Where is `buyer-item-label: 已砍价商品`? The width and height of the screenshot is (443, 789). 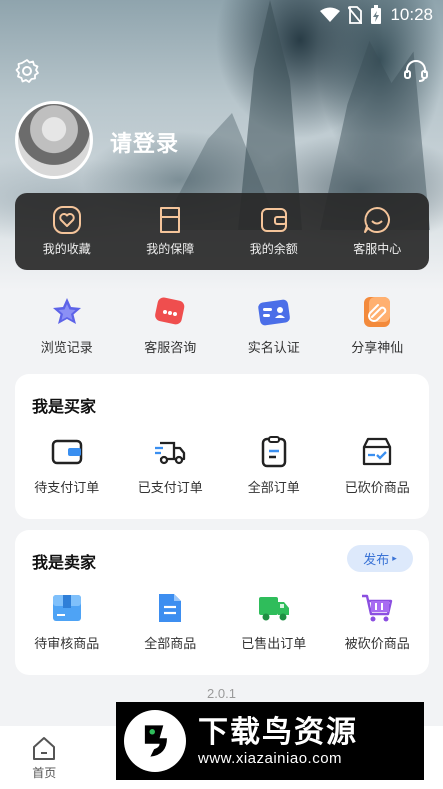 buyer-item-label: 已砍价商品 is located at coordinates (377, 488).